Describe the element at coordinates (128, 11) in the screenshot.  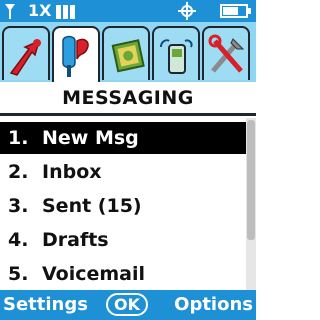
I see `status-bar: 1X` at that location.